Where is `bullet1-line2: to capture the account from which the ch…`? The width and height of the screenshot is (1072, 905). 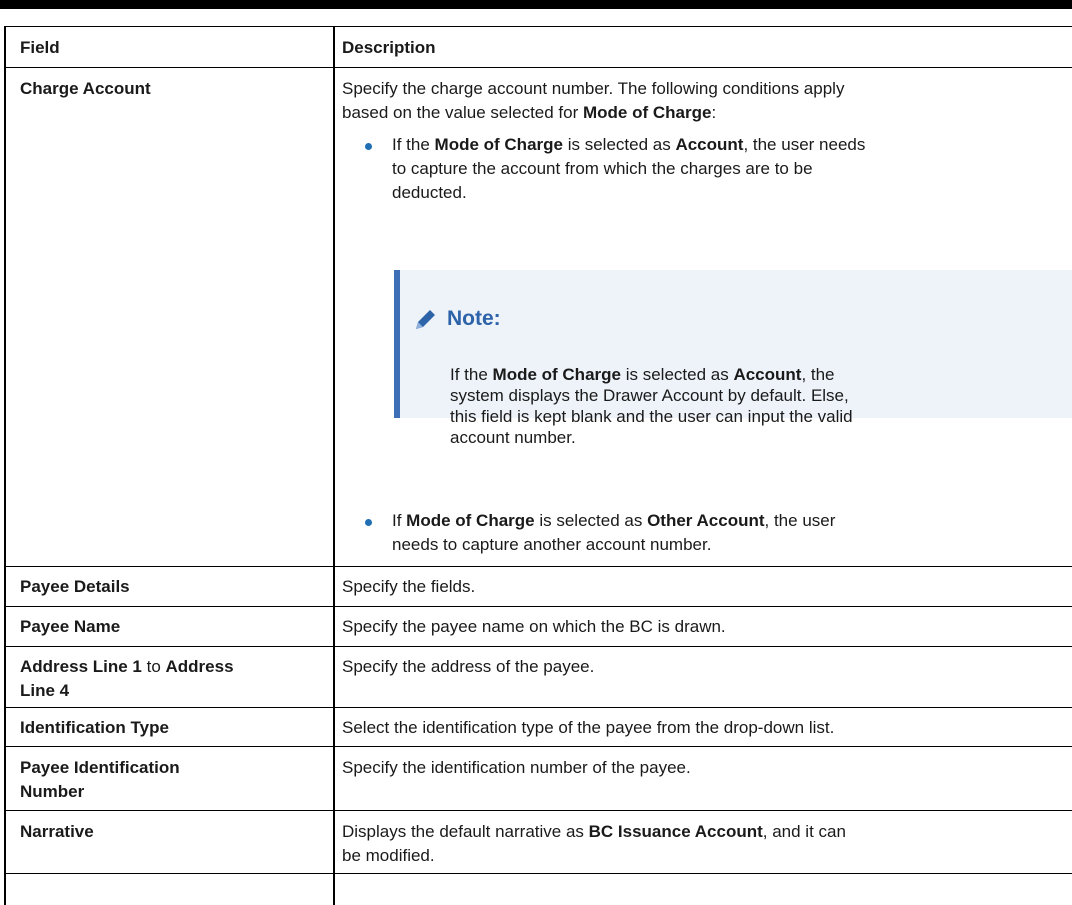
bullet1-line2: to capture the account from which the ch… is located at coordinates (602, 168).